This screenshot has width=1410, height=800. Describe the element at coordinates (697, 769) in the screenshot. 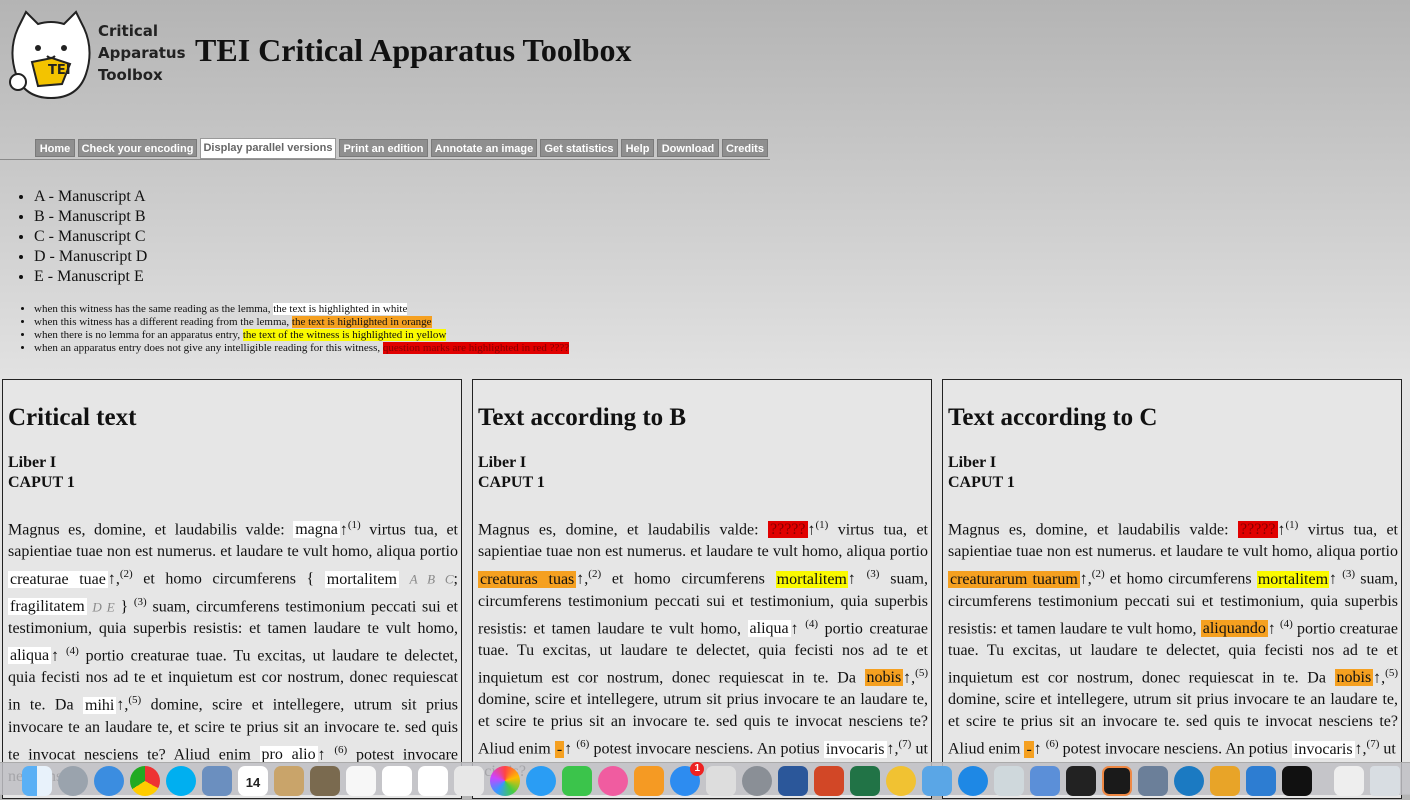

I see `notification-badge: 1` at that location.